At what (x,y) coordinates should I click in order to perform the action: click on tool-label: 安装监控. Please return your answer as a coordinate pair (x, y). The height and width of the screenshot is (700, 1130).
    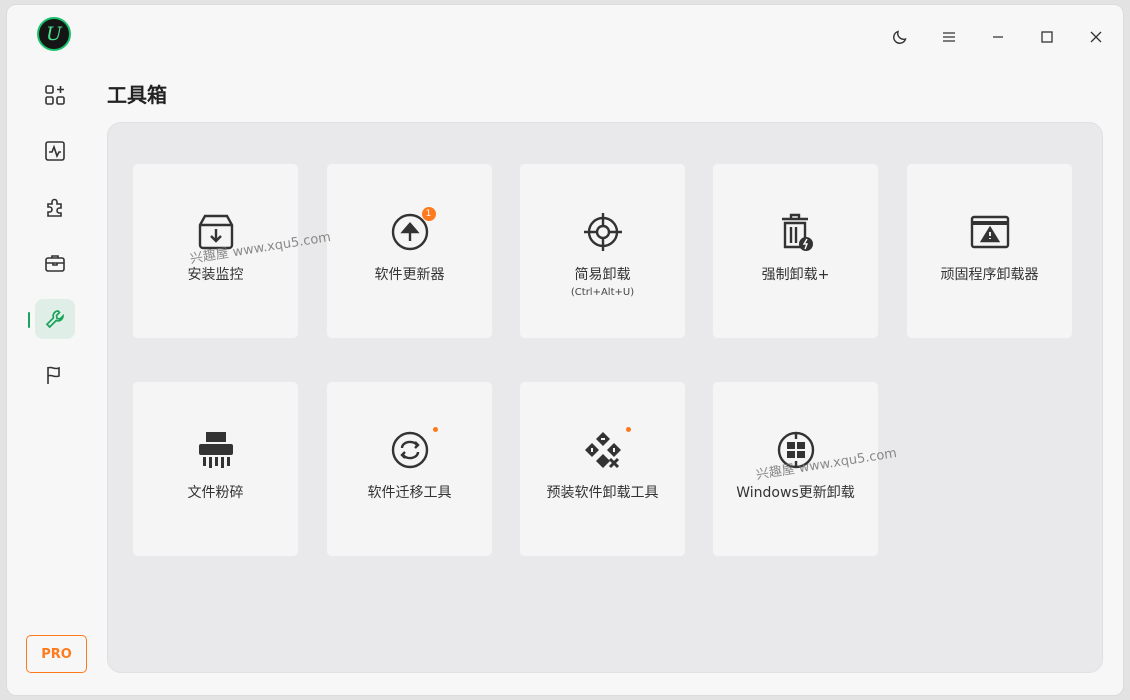
    Looking at the image, I should click on (215, 275).